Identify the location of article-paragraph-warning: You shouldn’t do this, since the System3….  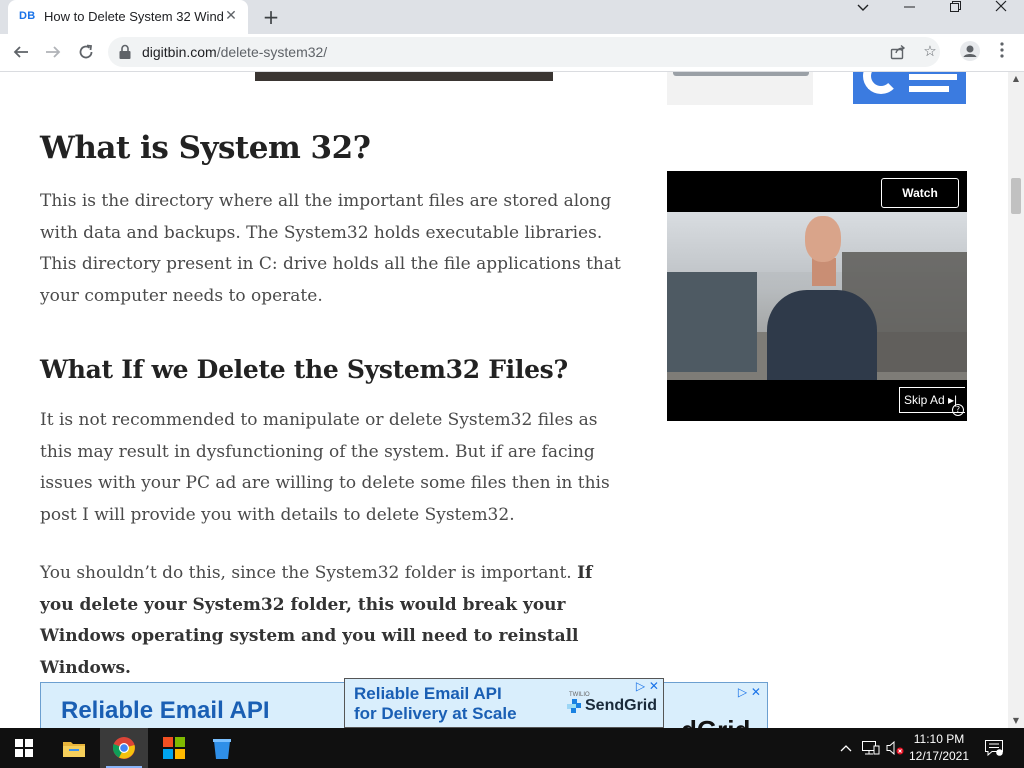
(335, 621).